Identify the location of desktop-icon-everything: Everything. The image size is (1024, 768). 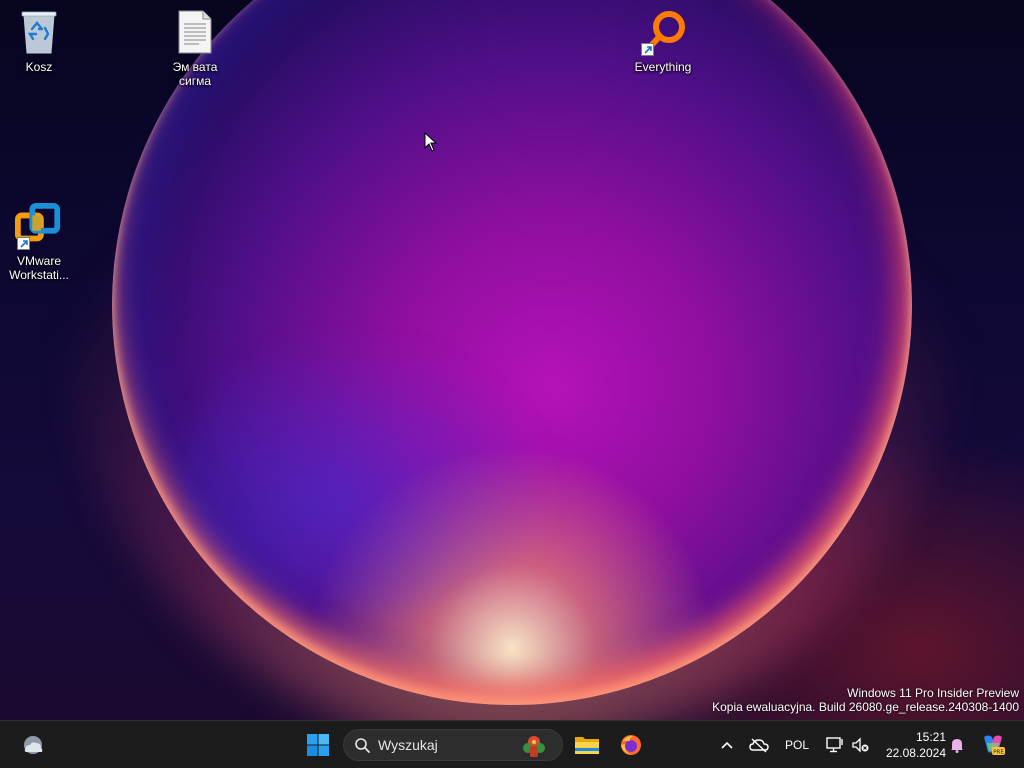
(663, 41).